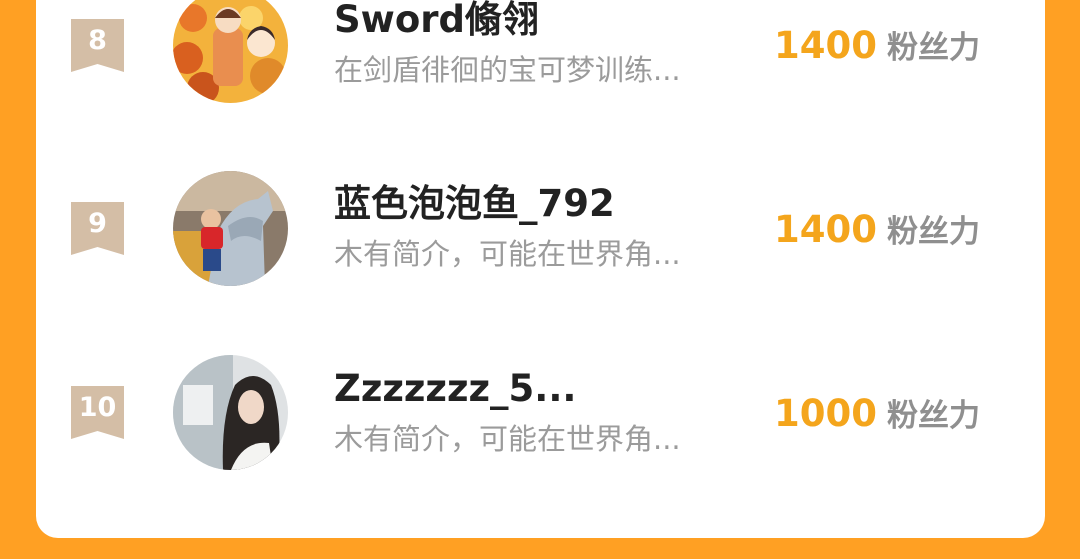 The image size is (1080, 559). What do you see at coordinates (825, 413) in the screenshot?
I see `score-value: 1000` at bounding box center [825, 413].